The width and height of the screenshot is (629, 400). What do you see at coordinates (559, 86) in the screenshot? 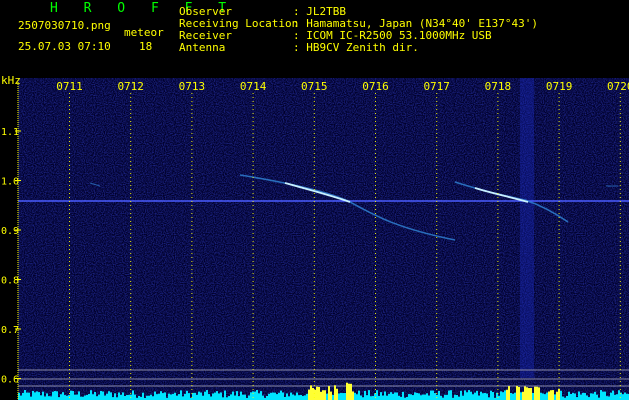
I see `x-tick-label: 0719` at bounding box center [559, 86].